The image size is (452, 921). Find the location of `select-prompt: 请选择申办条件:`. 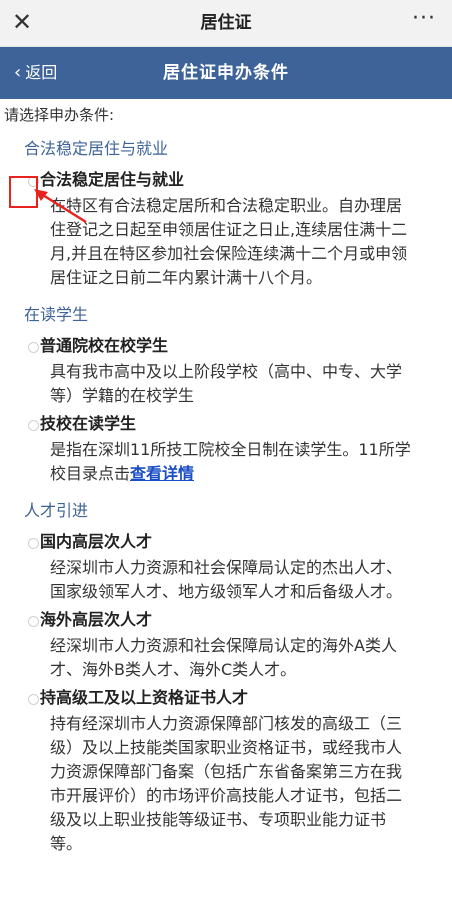

select-prompt: 请选择申办条件: is located at coordinates (59, 115).